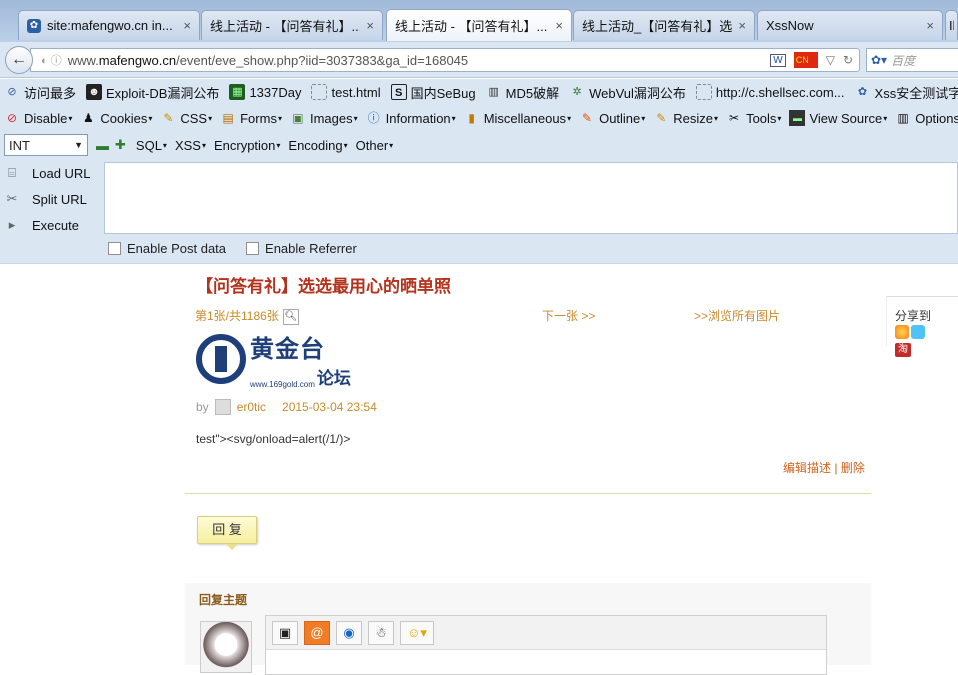 The height and width of the screenshot is (675, 958). I want to click on menu-cookies: ♟ Cookies ▾, so click(116, 118).